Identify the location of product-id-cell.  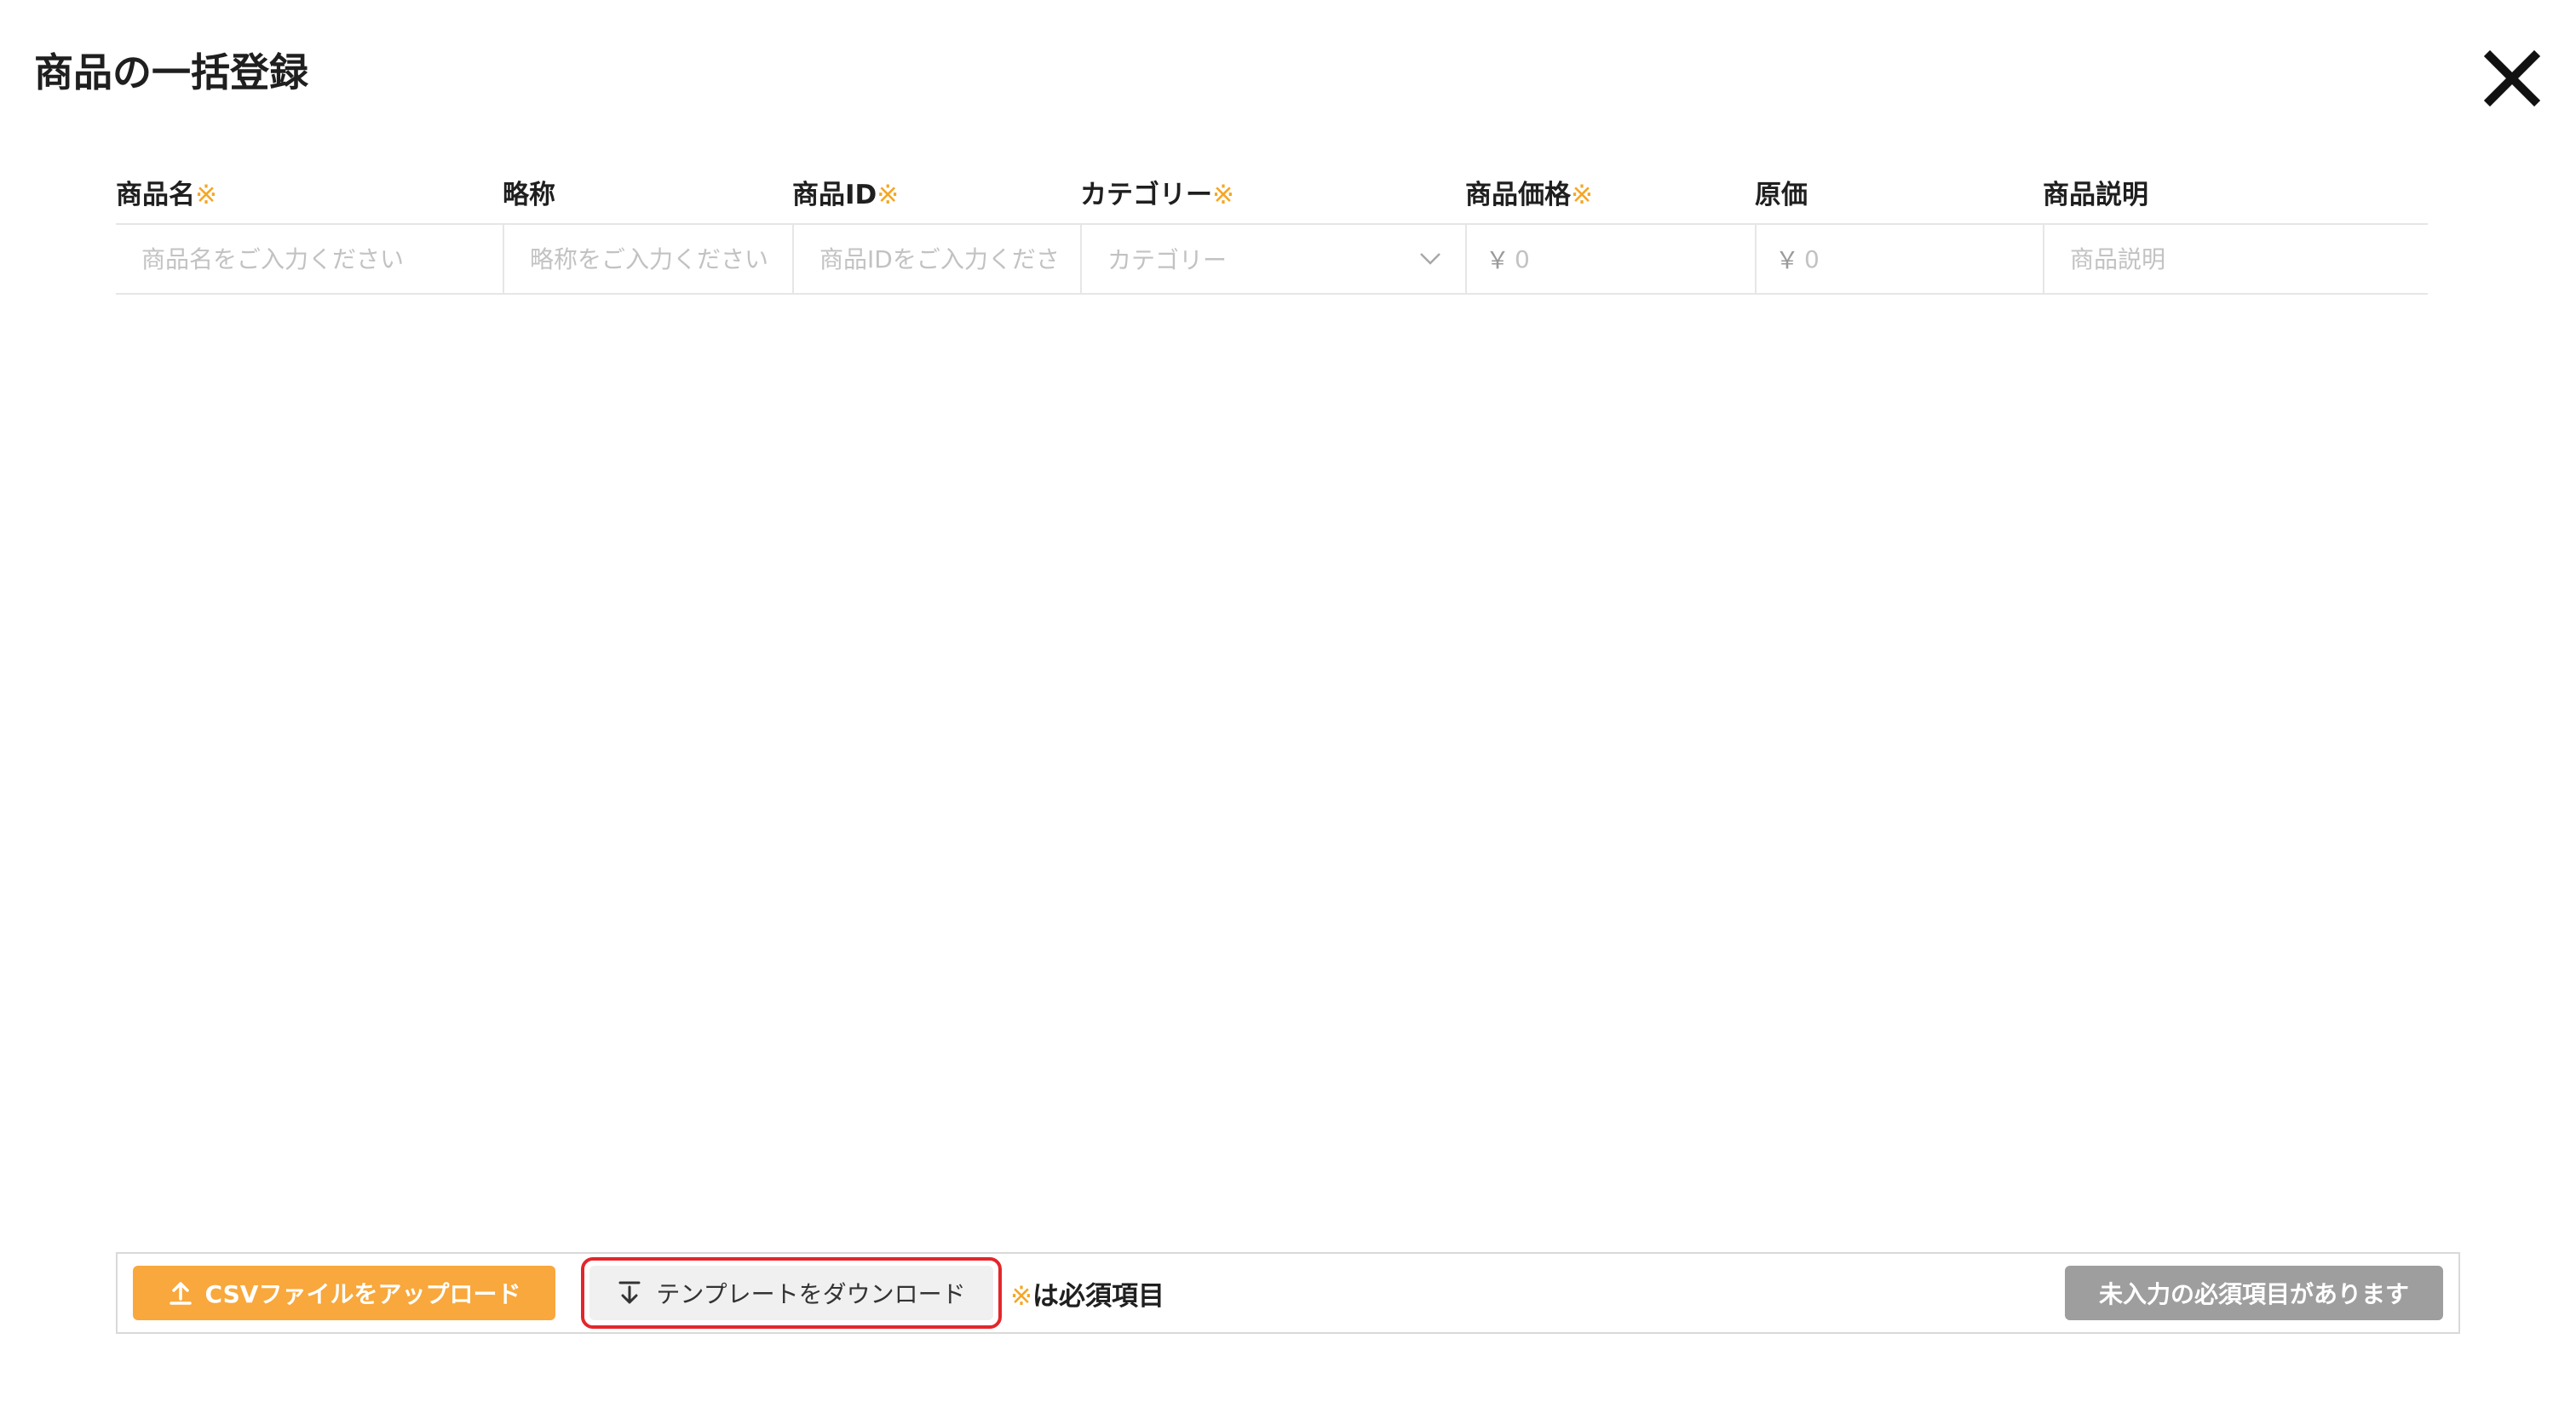
(936, 259).